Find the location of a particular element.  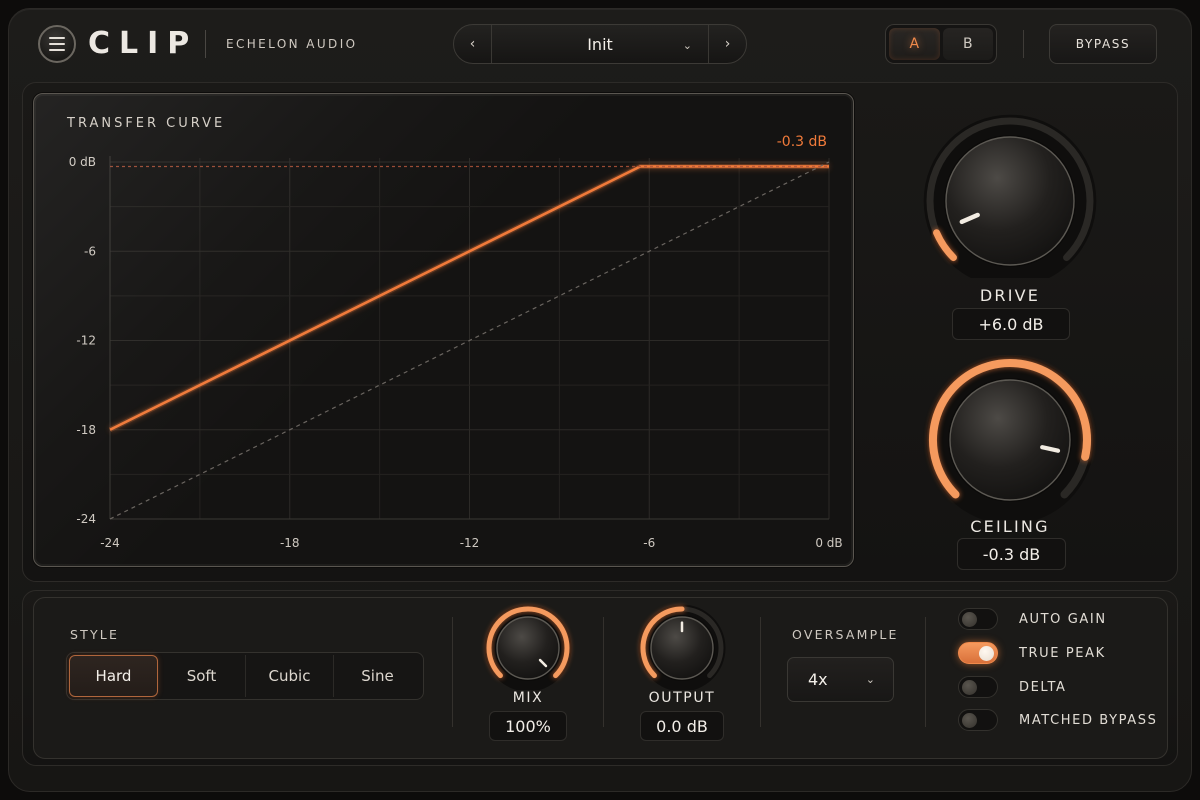

x-tick-label: -24 is located at coordinates (110, 543).